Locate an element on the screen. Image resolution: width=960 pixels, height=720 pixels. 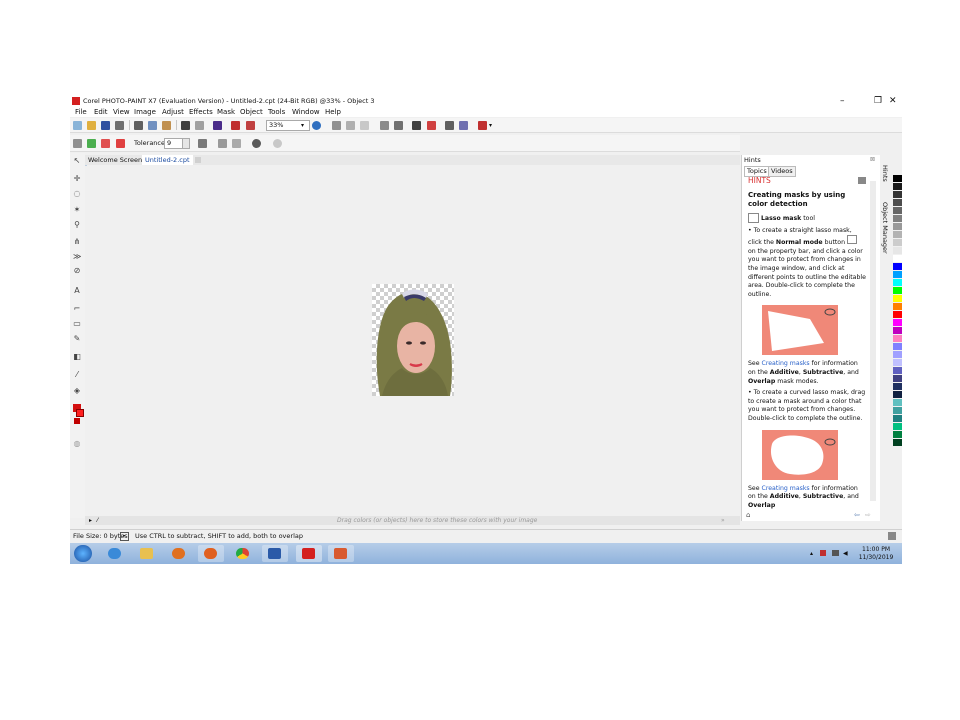
subtractive-mode-icon is located at coordinates (105, 143).